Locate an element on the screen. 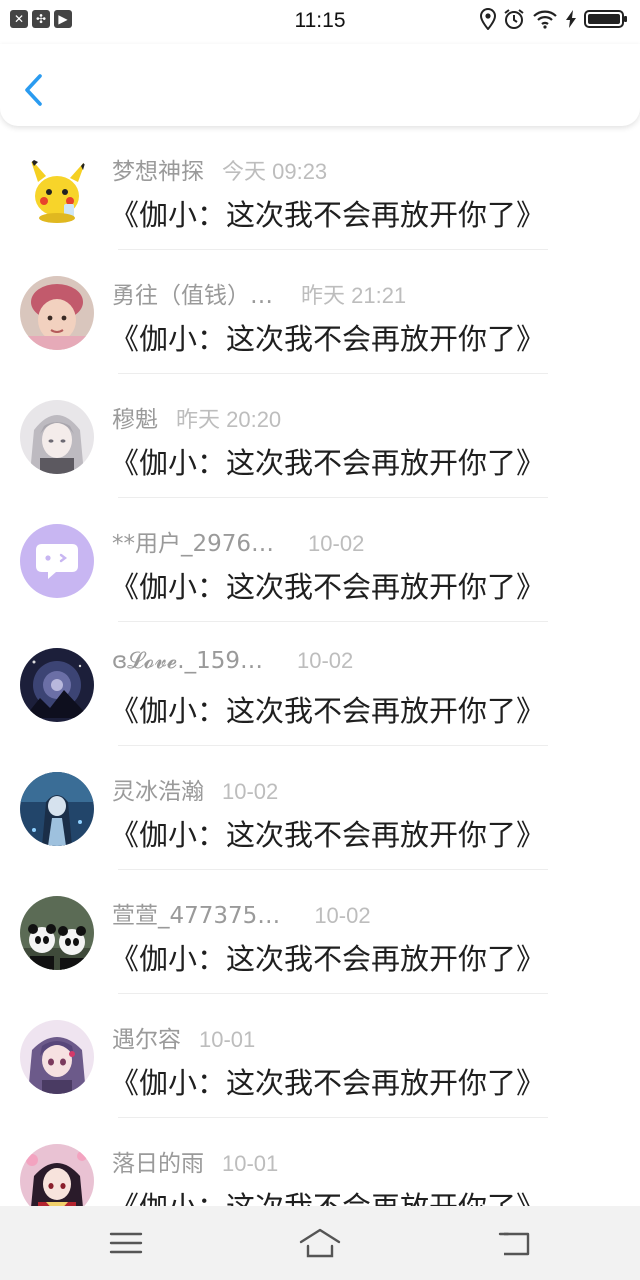 The height and width of the screenshot is (1280, 640). battery-icon is located at coordinates (605, 19).